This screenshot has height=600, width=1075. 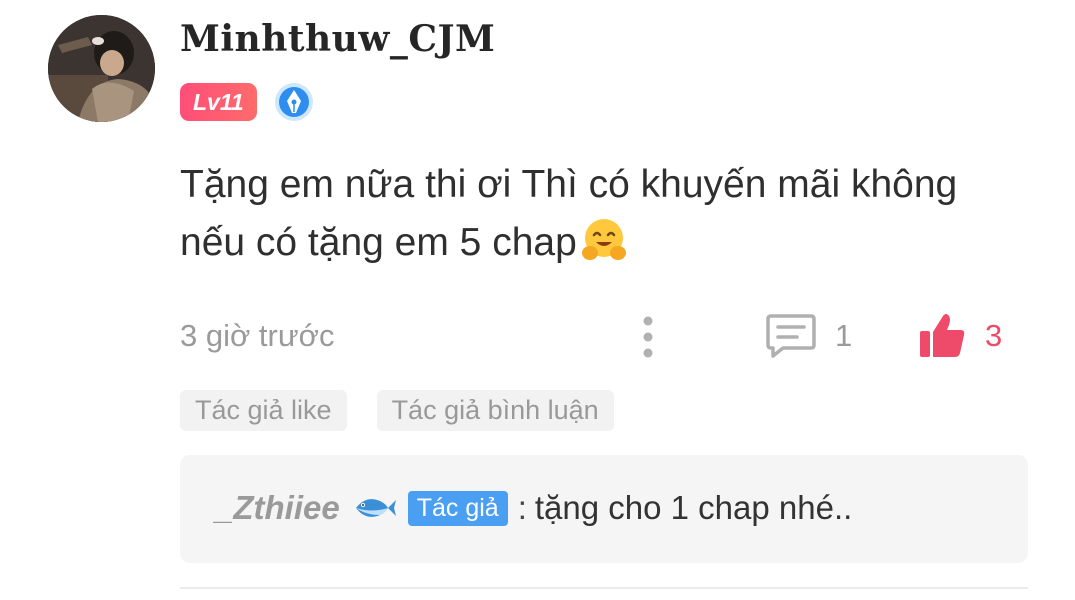 What do you see at coordinates (495, 410) in the screenshot?
I see `tag-author-comment: Tác giả bình luận` at bounding box center [495, 410].